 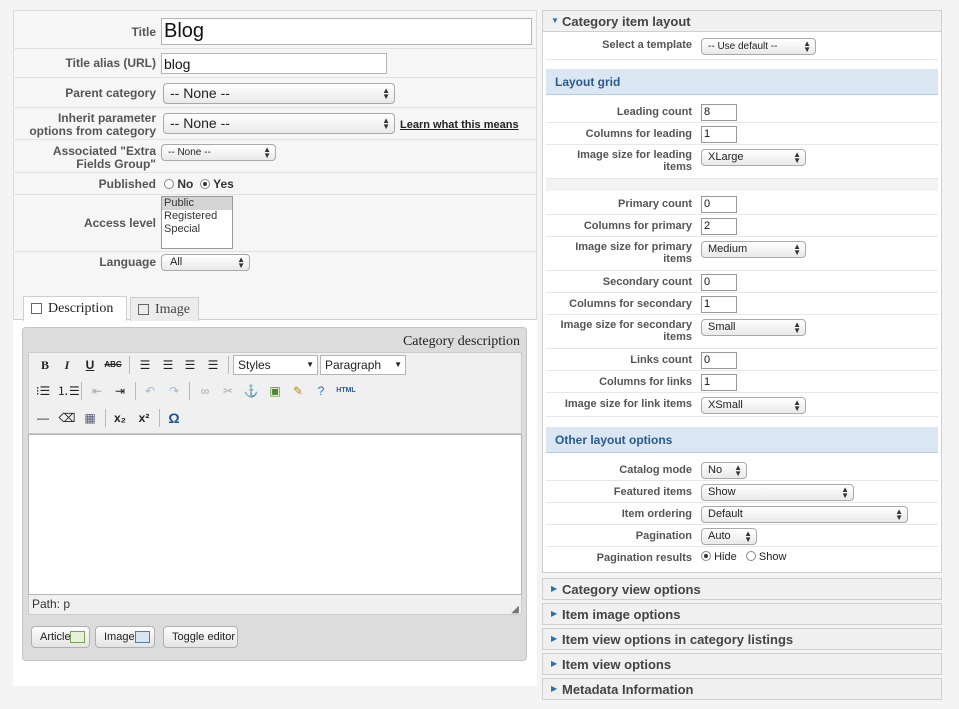 What do you see at coordinates (706, 556) in the screenshot?
I see `pagination-hide-radio` at bounding box center [706, 556].